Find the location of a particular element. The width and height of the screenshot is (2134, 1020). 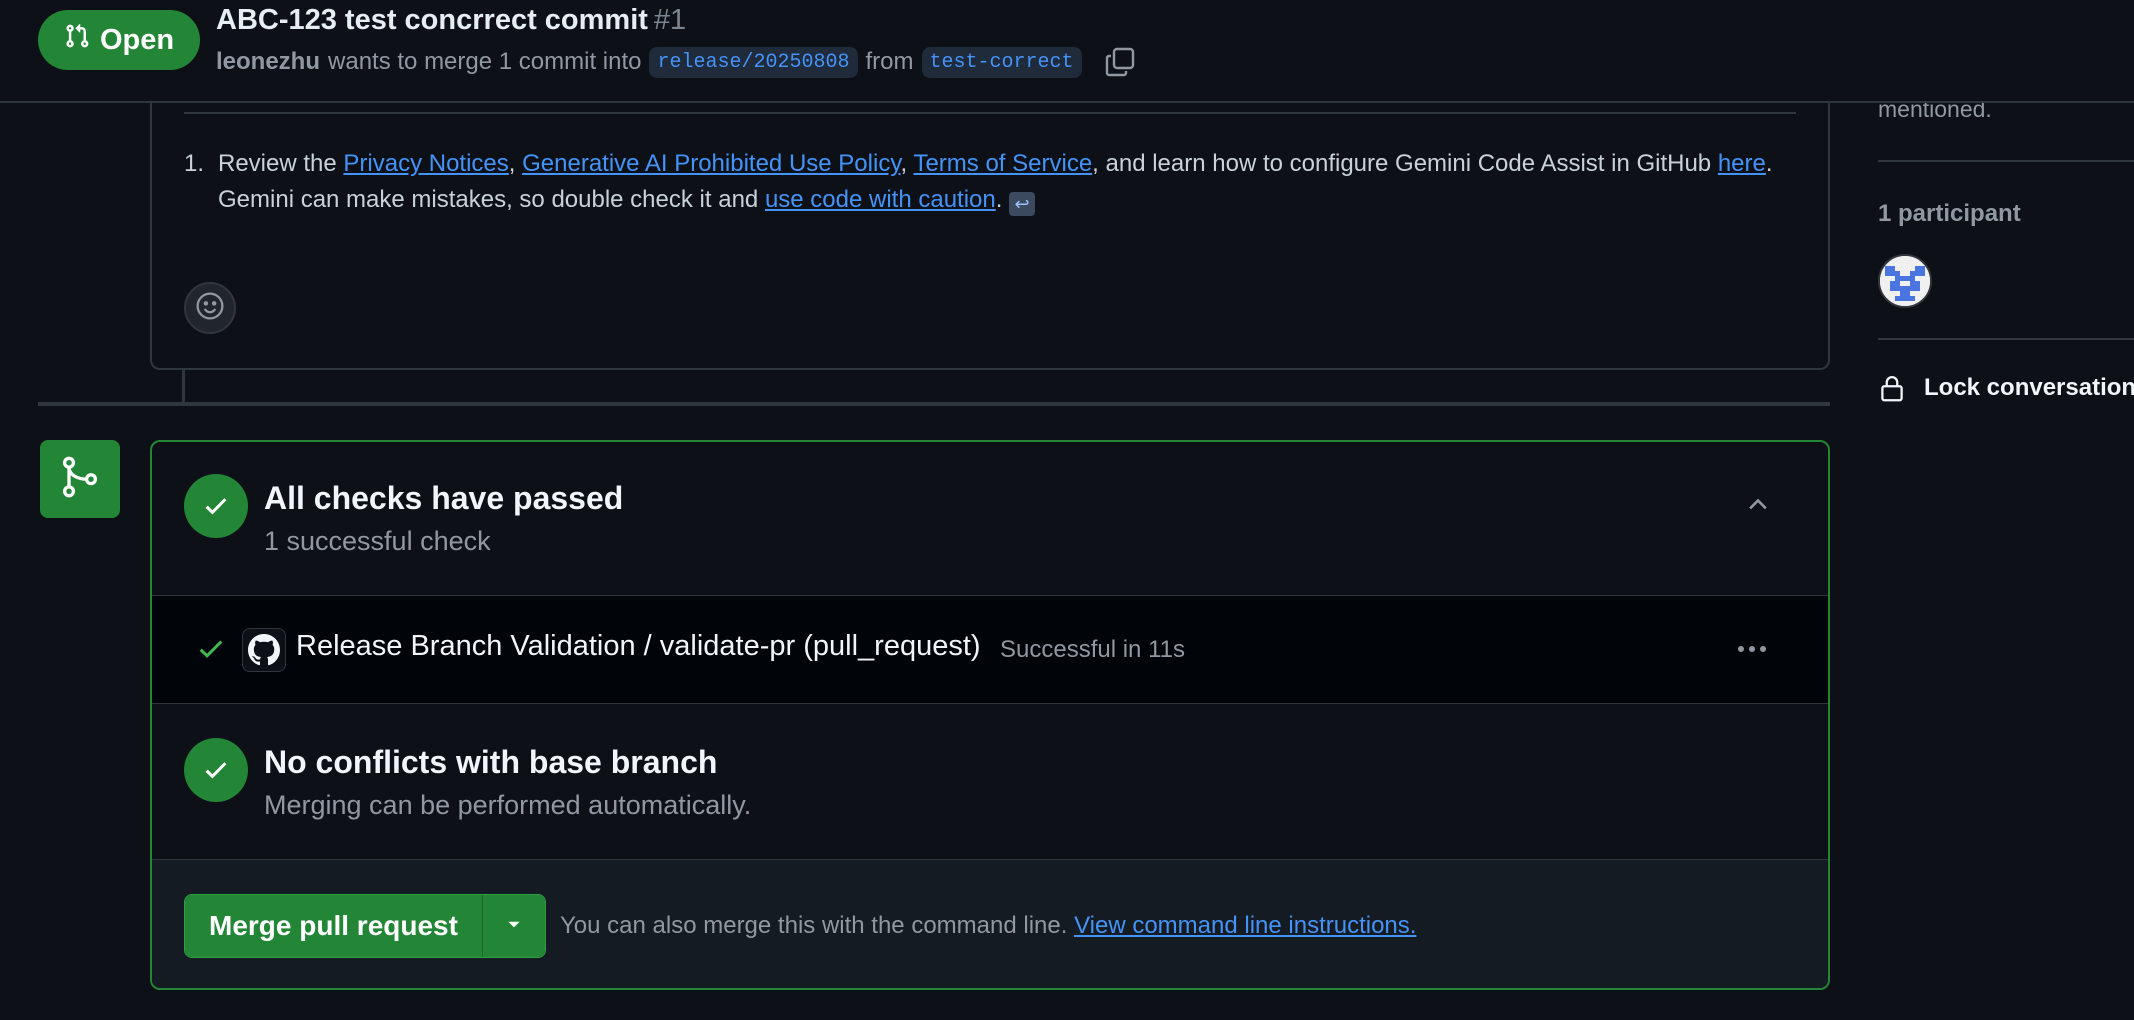

participant-avatar is located at coordinates (1905, 281).